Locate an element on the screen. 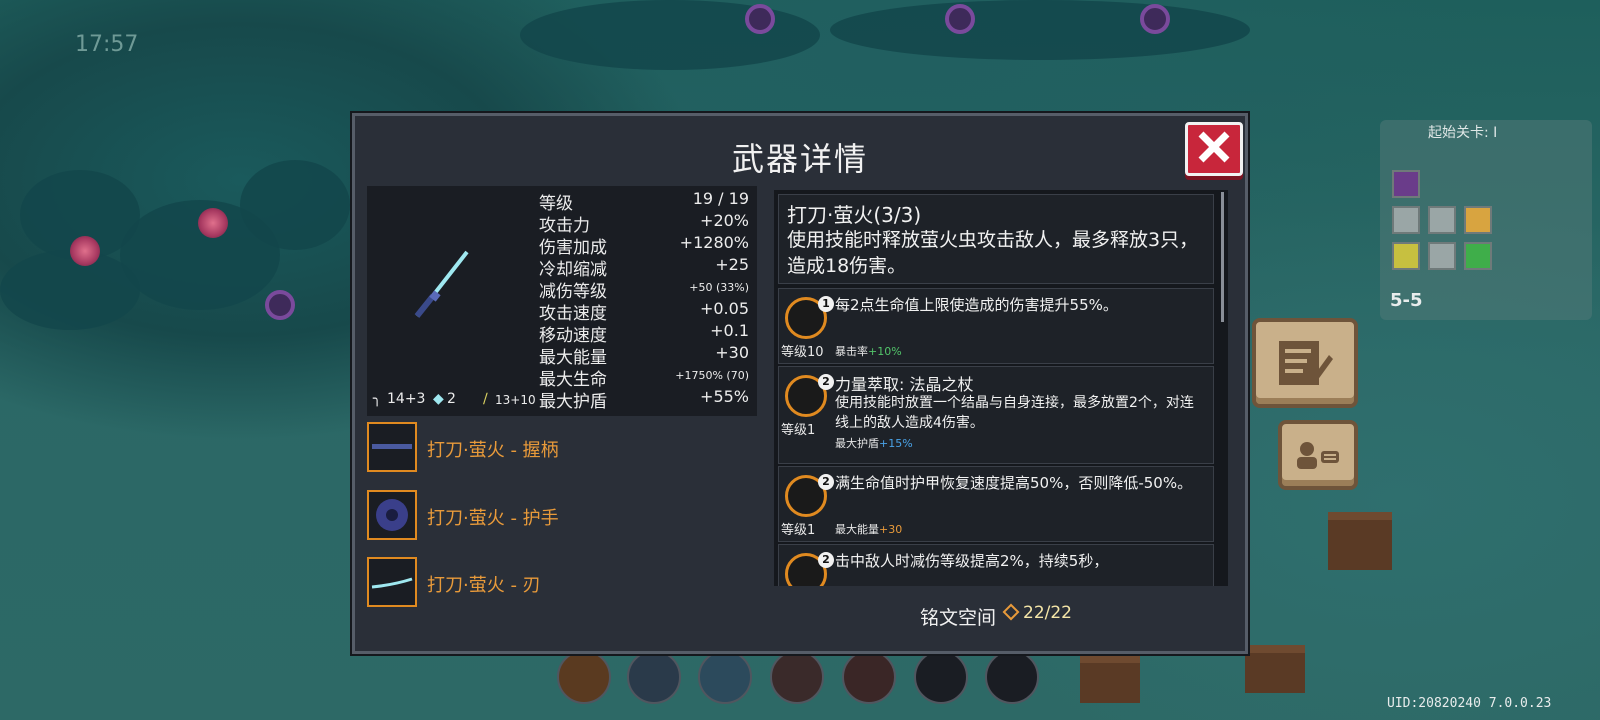 This screenshot has height=720, width=1600. minimap-title: 起始关卡: I is located at coordinates (1463, 133).